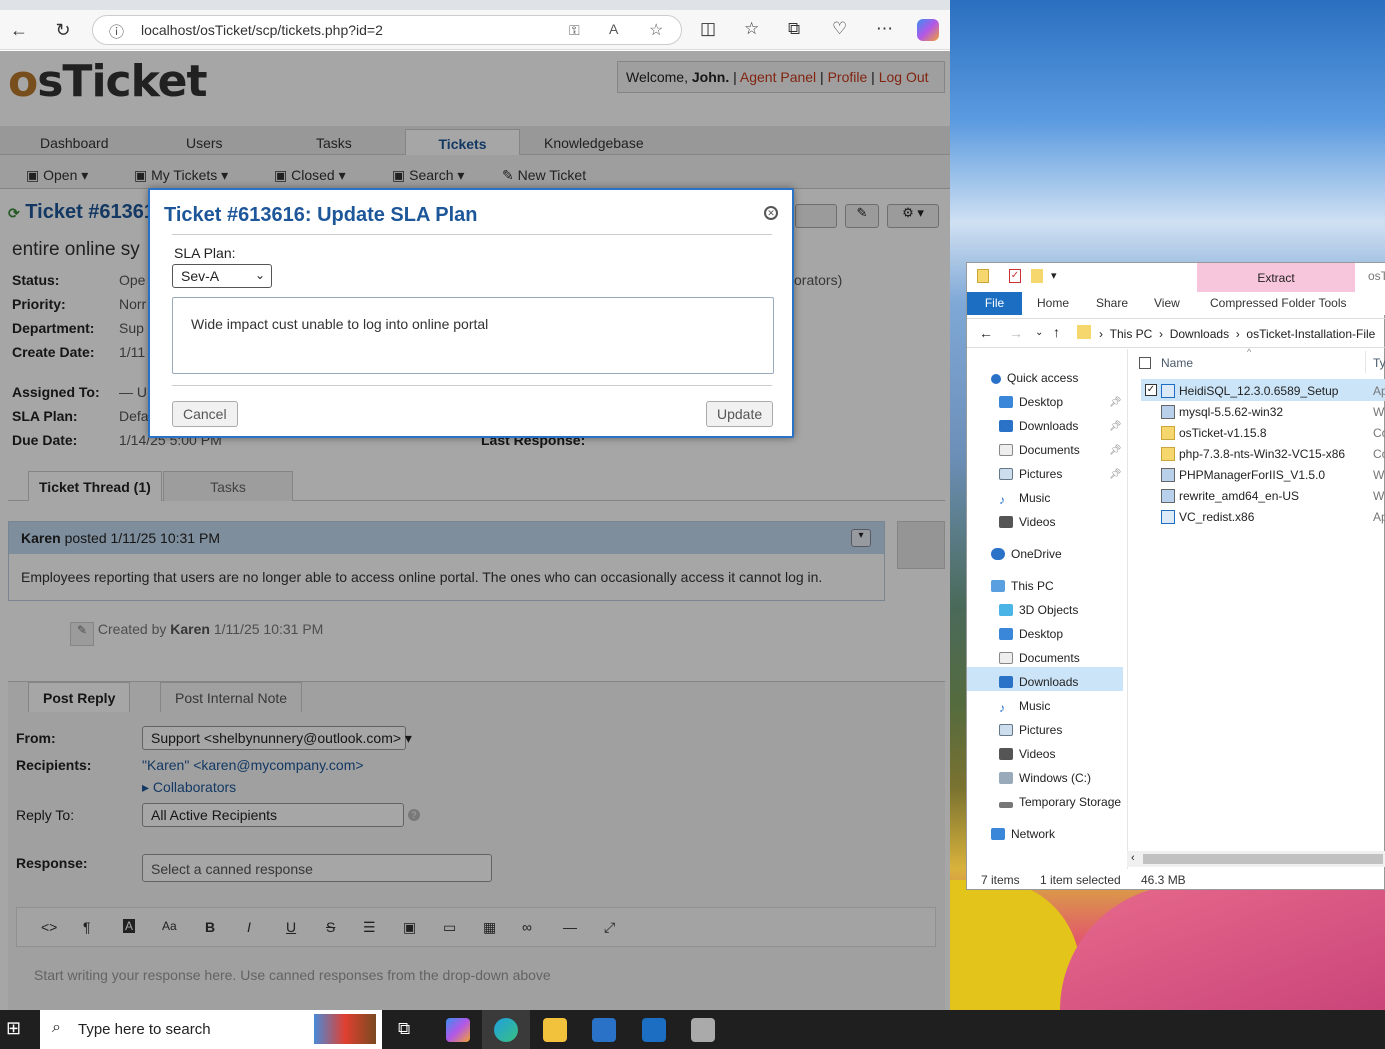 The width and height of the screenshot is (1385, 1049). Describe the element at coordinates (740, 414) in the screenshot. I see `update-button: Update` at that location.